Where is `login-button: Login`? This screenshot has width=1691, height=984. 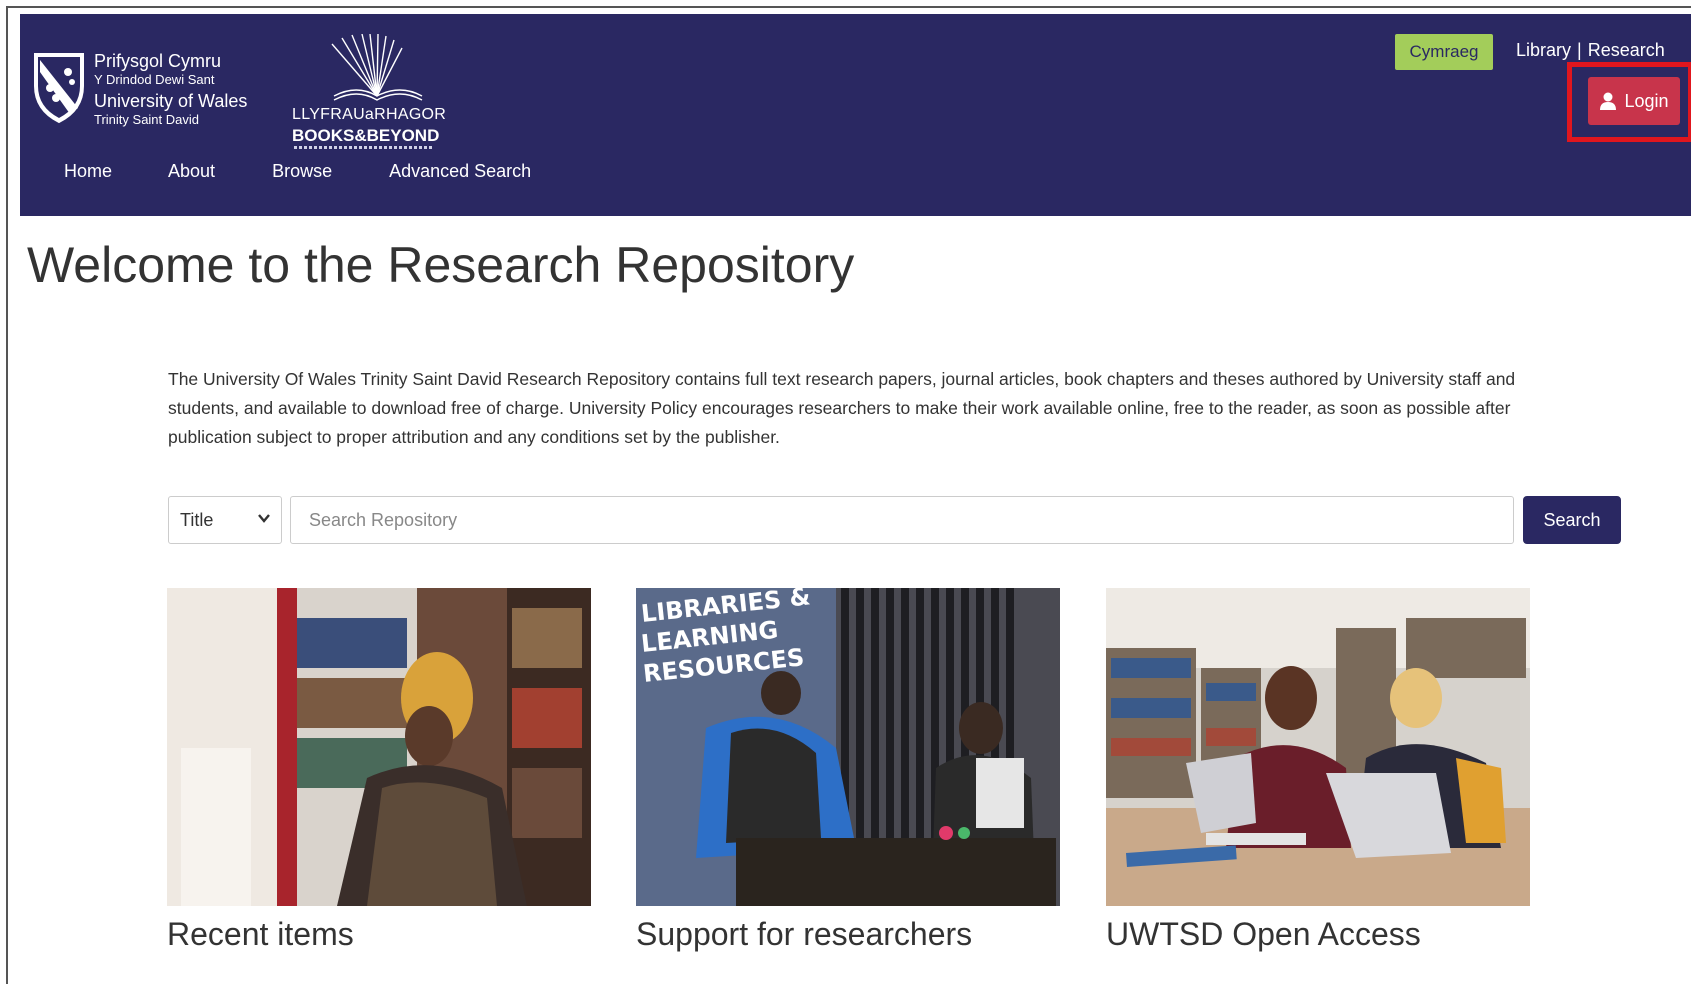 login-button: Login is located at coordinates (1634, 101).